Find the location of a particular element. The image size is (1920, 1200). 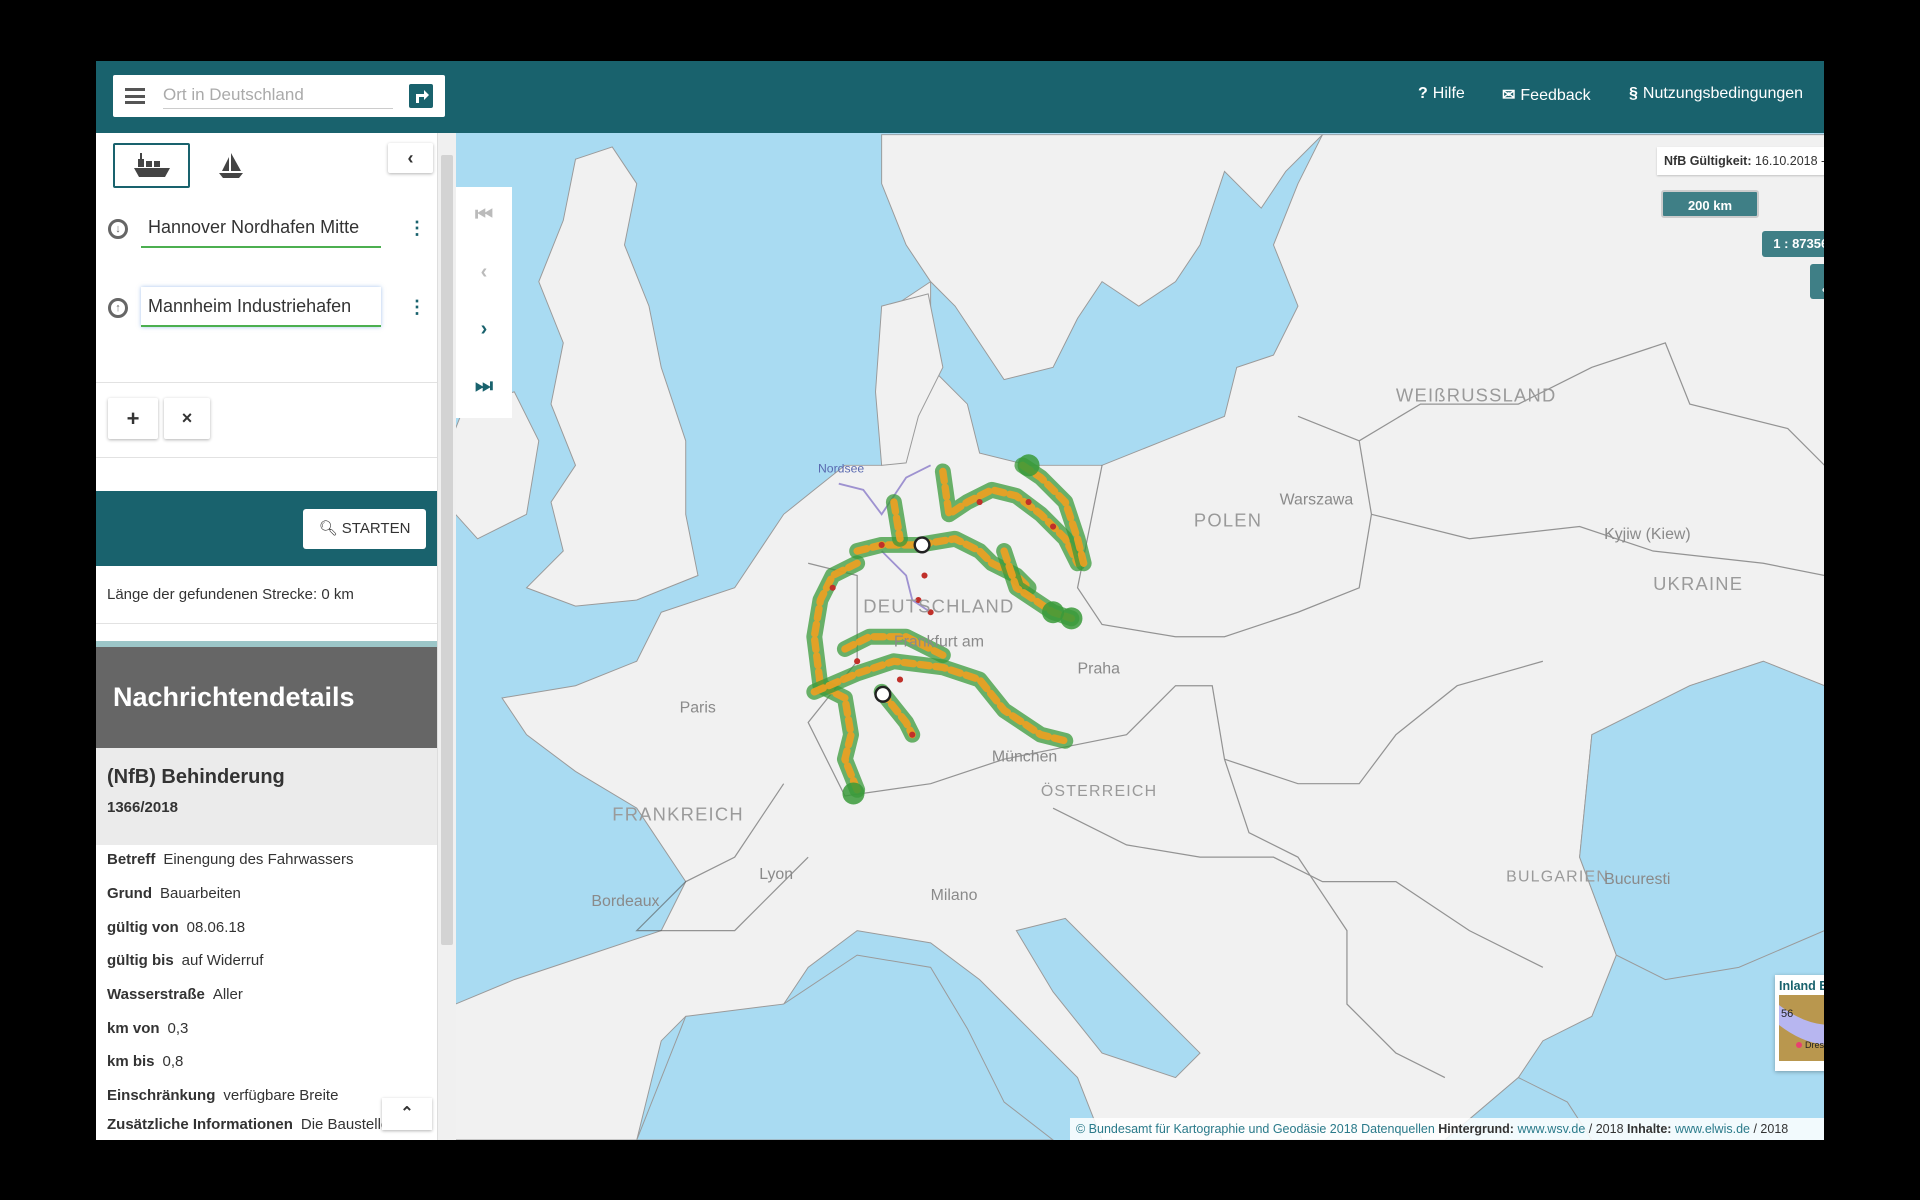

start-label: STARTEN is located at coordinates (376, 528).